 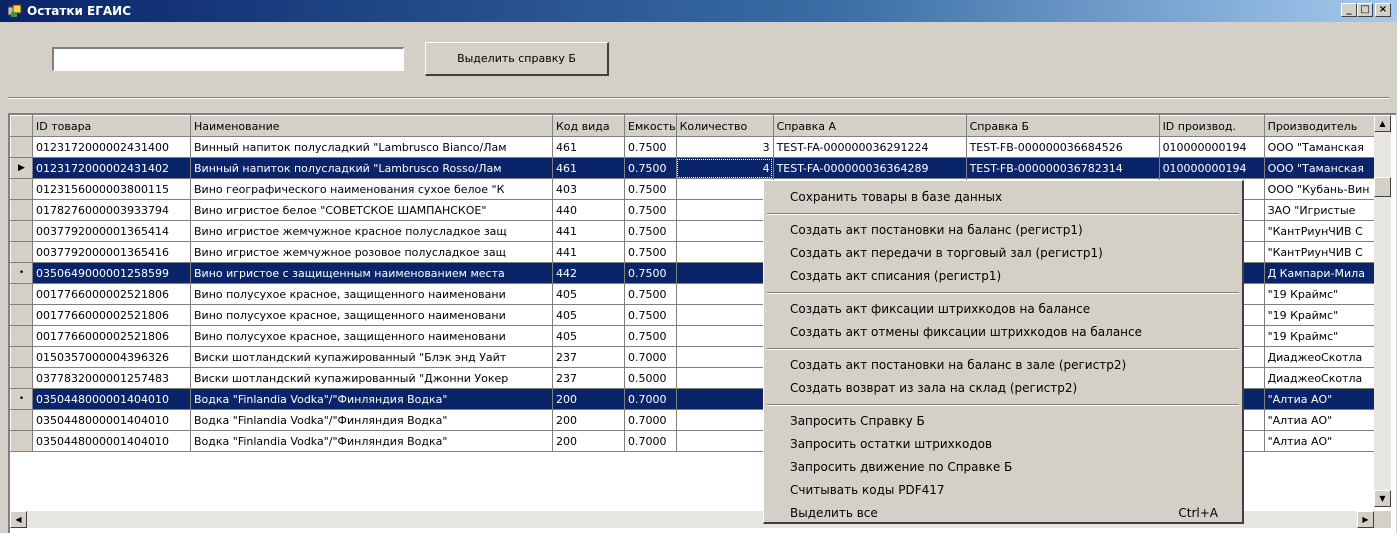 I want to click on maximize-button: □, so click(x=1365, y=10).